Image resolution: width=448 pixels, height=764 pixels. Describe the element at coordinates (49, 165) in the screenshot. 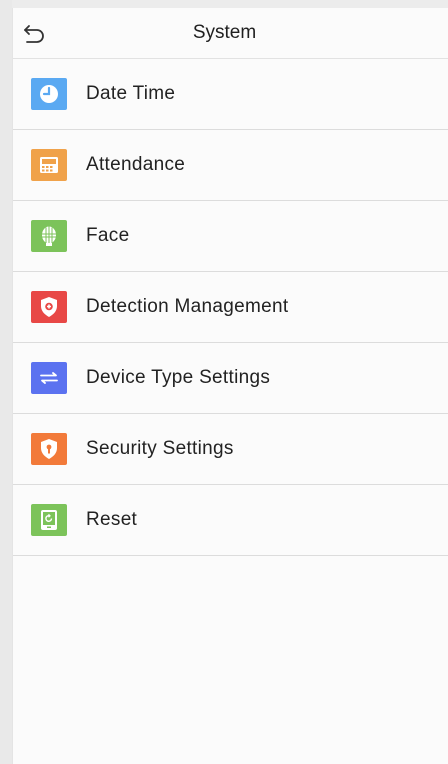

I see `attendance-device-icon` at that location.